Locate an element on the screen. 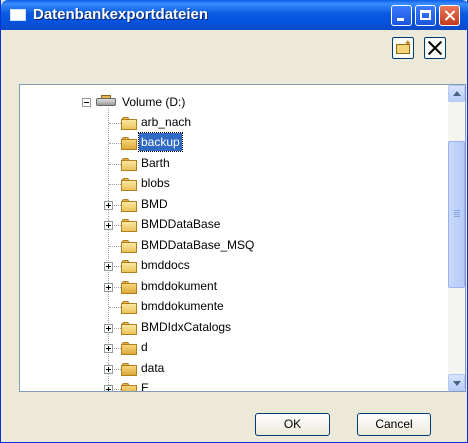 The image size is (468, 443). tree-item: BMDDataBase_MSQ is located at coordinates (230, 246).